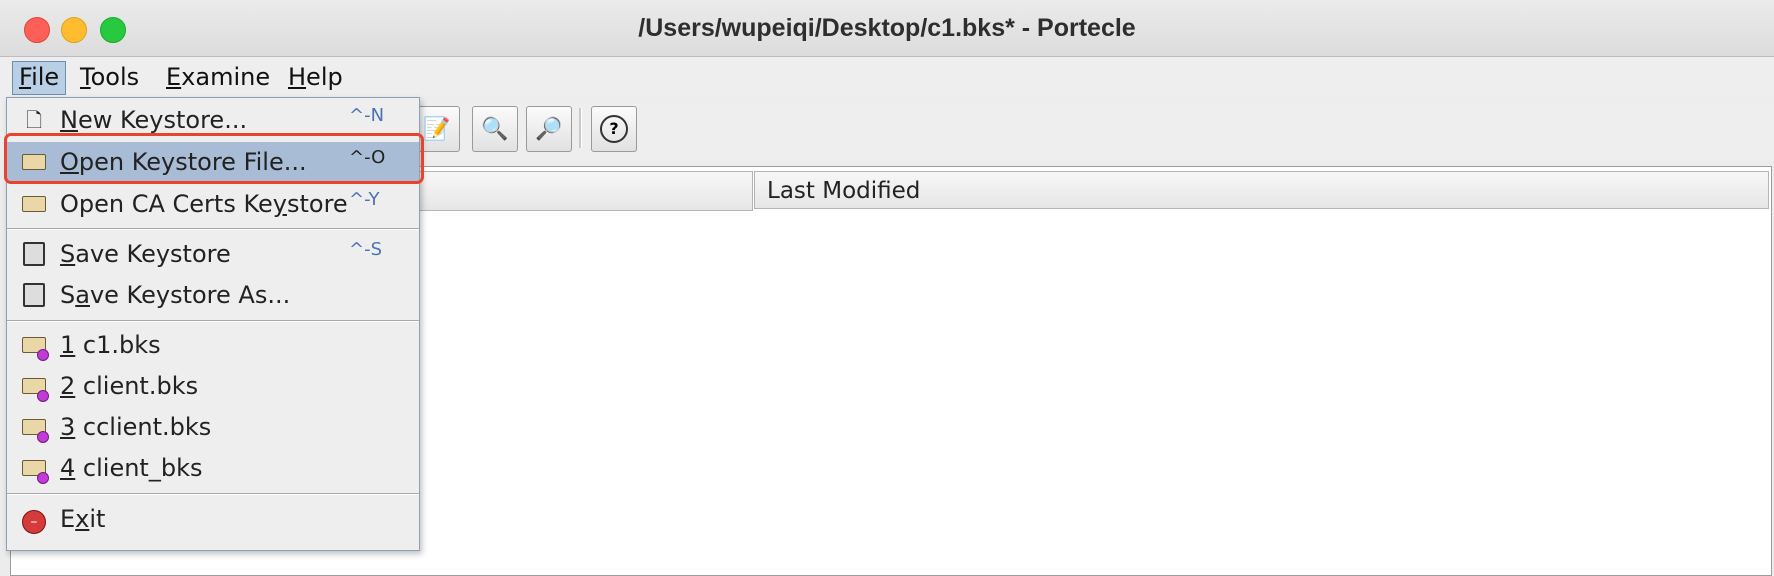 This screenshot has width=1774, height=576. What do you see at coordinates (366, 249) in the screenshot?
I see `shortcut-label: ^-S` at bounding box center [366, 249].